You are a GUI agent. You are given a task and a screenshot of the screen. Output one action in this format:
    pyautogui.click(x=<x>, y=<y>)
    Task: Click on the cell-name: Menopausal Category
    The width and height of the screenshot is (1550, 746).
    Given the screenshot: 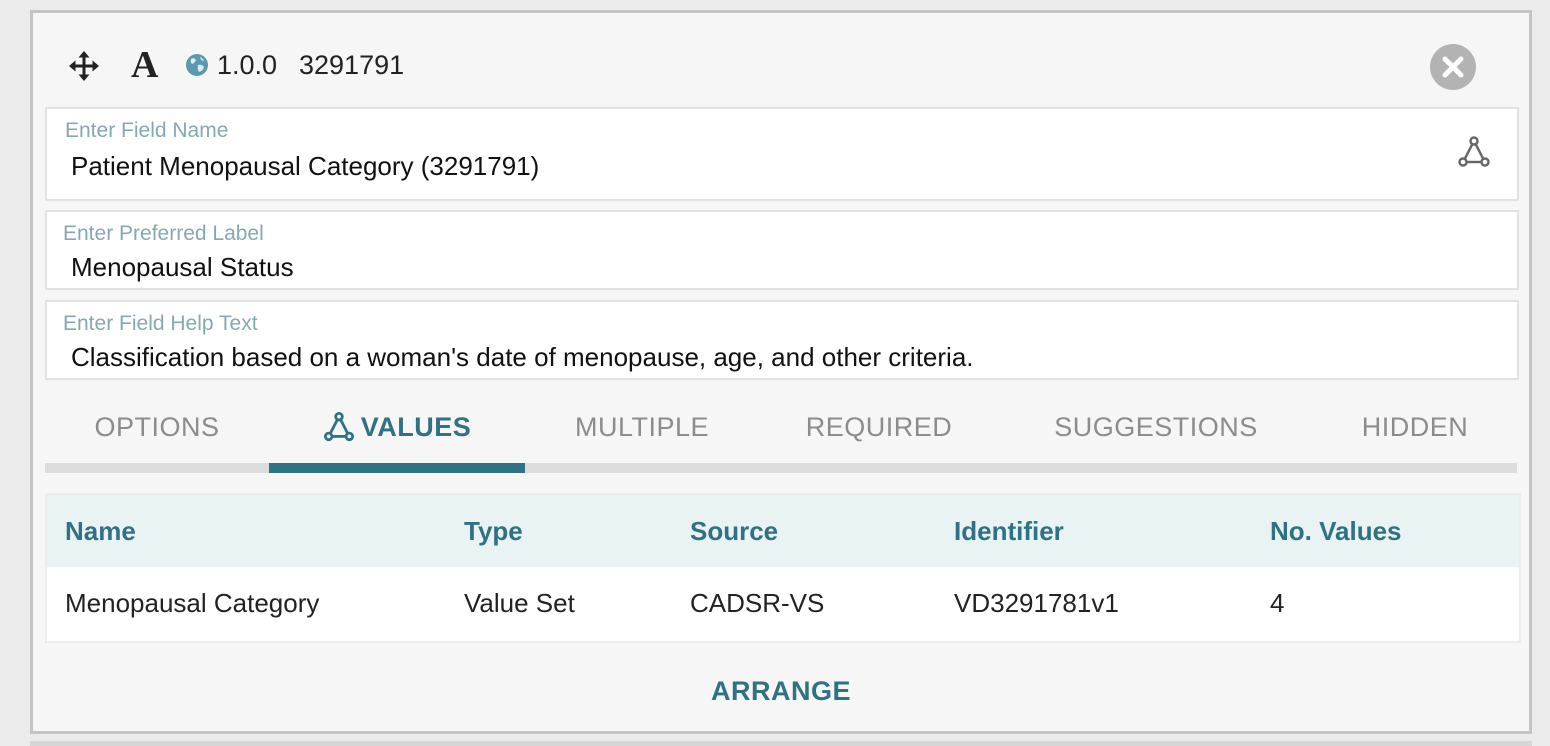 What is the action you would take?
    pyautogui.click(x=192, y=603)
    